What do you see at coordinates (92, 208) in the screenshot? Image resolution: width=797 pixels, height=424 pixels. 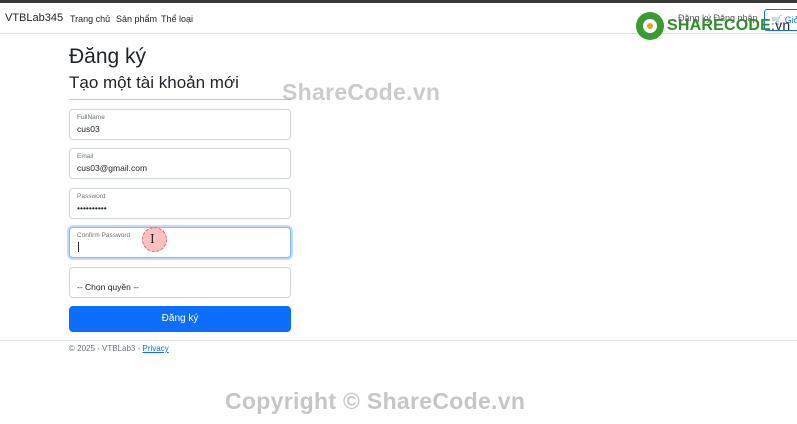 I see `password-value: ••••••••••` at bounding box center [92, 208].